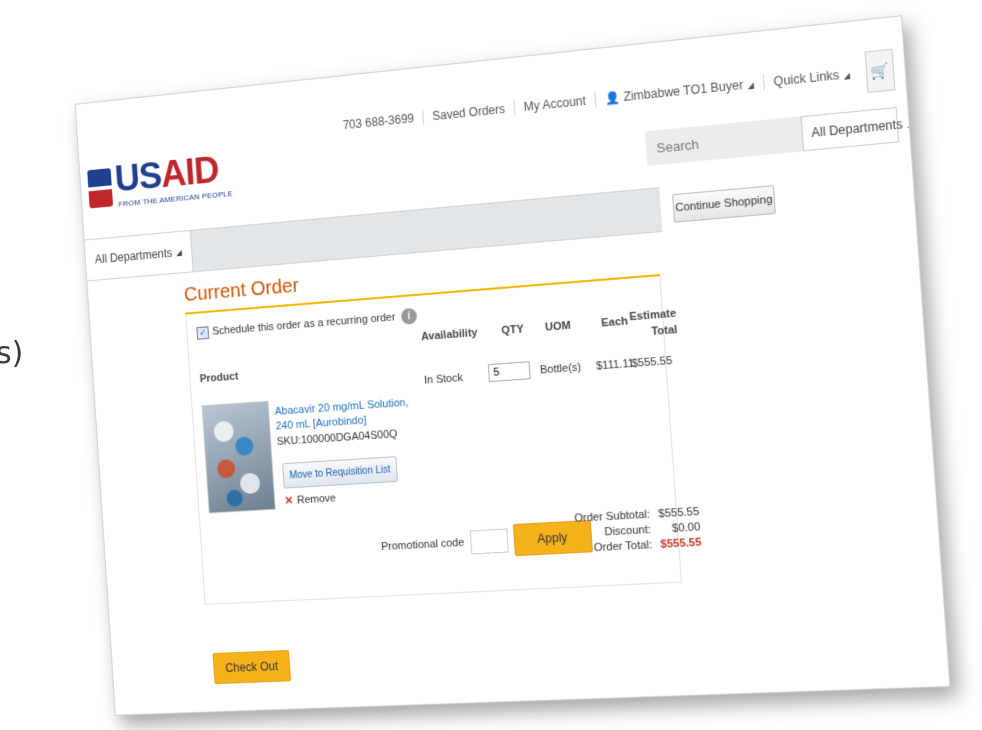  I want to click on remove-icon: ✕, so click(288, 501).